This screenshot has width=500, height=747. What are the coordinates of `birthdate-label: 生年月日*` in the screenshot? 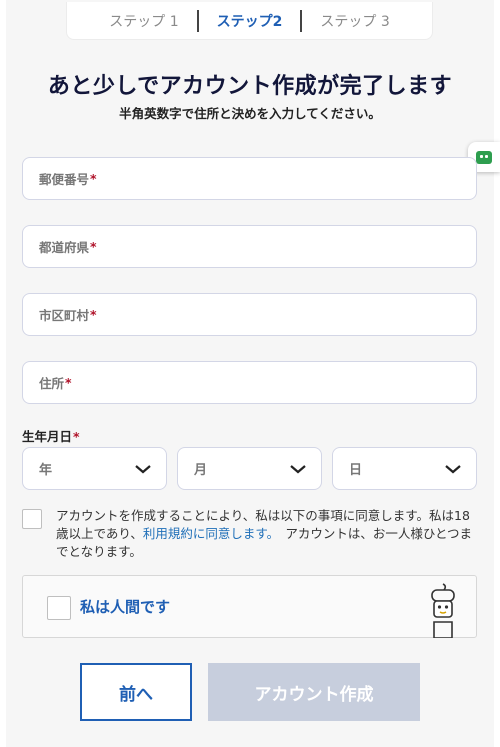 It's located at (51, 435).